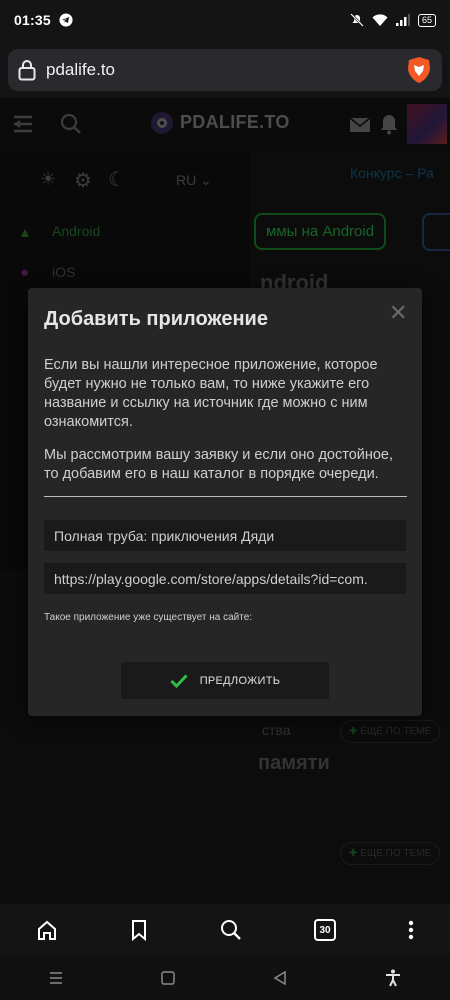  Describe the element at coordinates (393, 978) in the screenshot. I see `accessibility-icon` at that location.